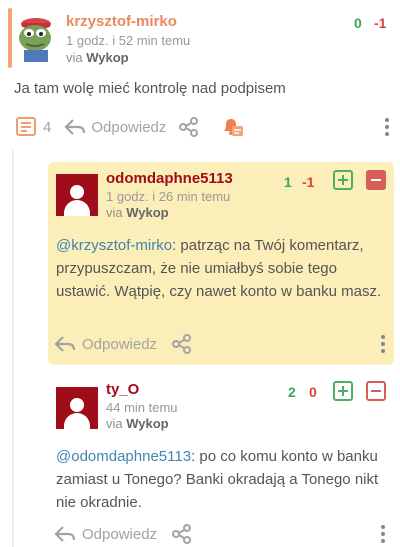  I want to click on comments-count-button: 4, so click(32, 127).